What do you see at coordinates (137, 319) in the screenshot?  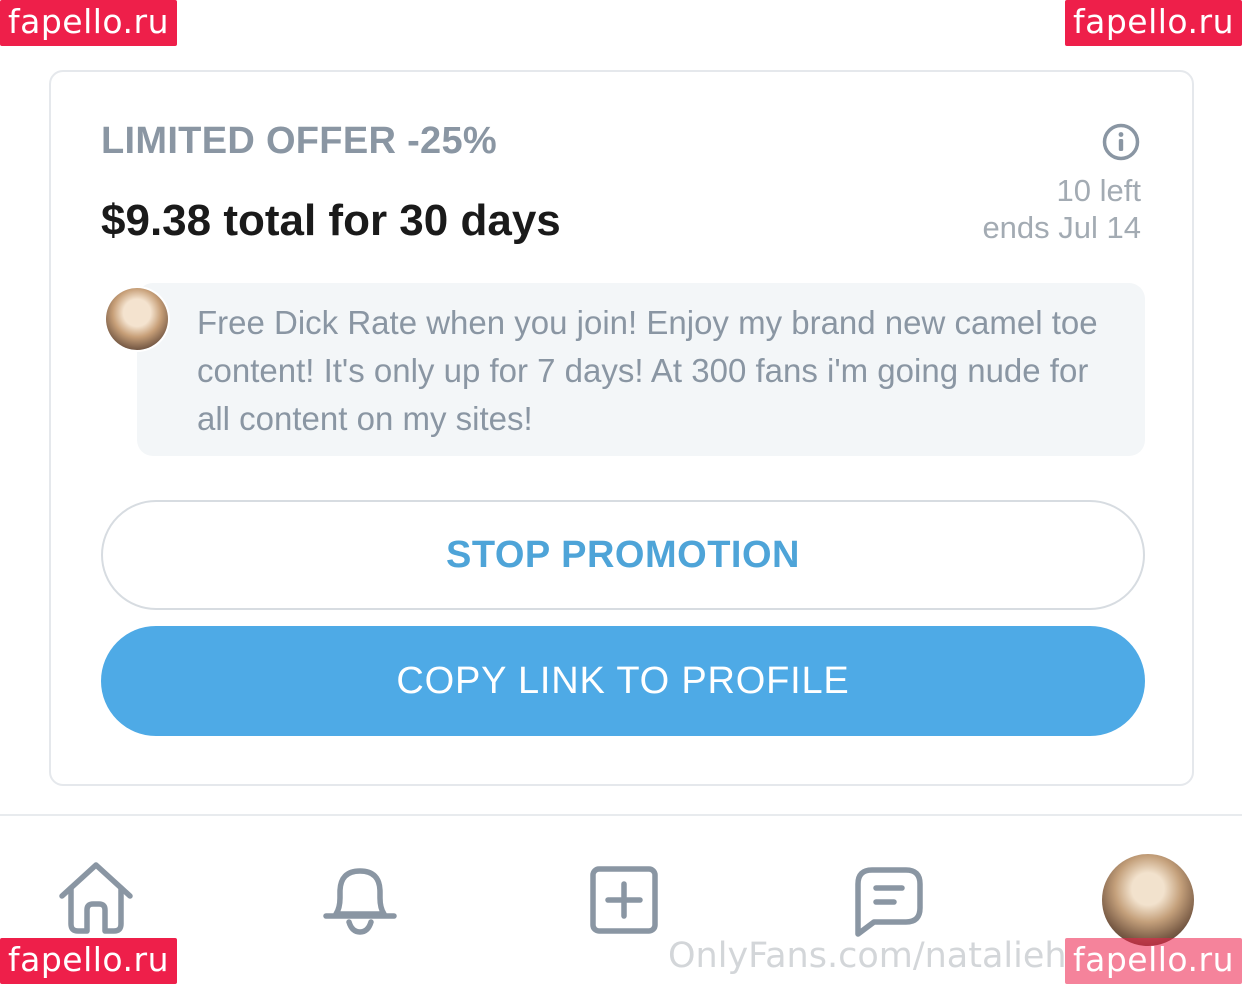 I see `avatar` at bounding box center [137, 319].